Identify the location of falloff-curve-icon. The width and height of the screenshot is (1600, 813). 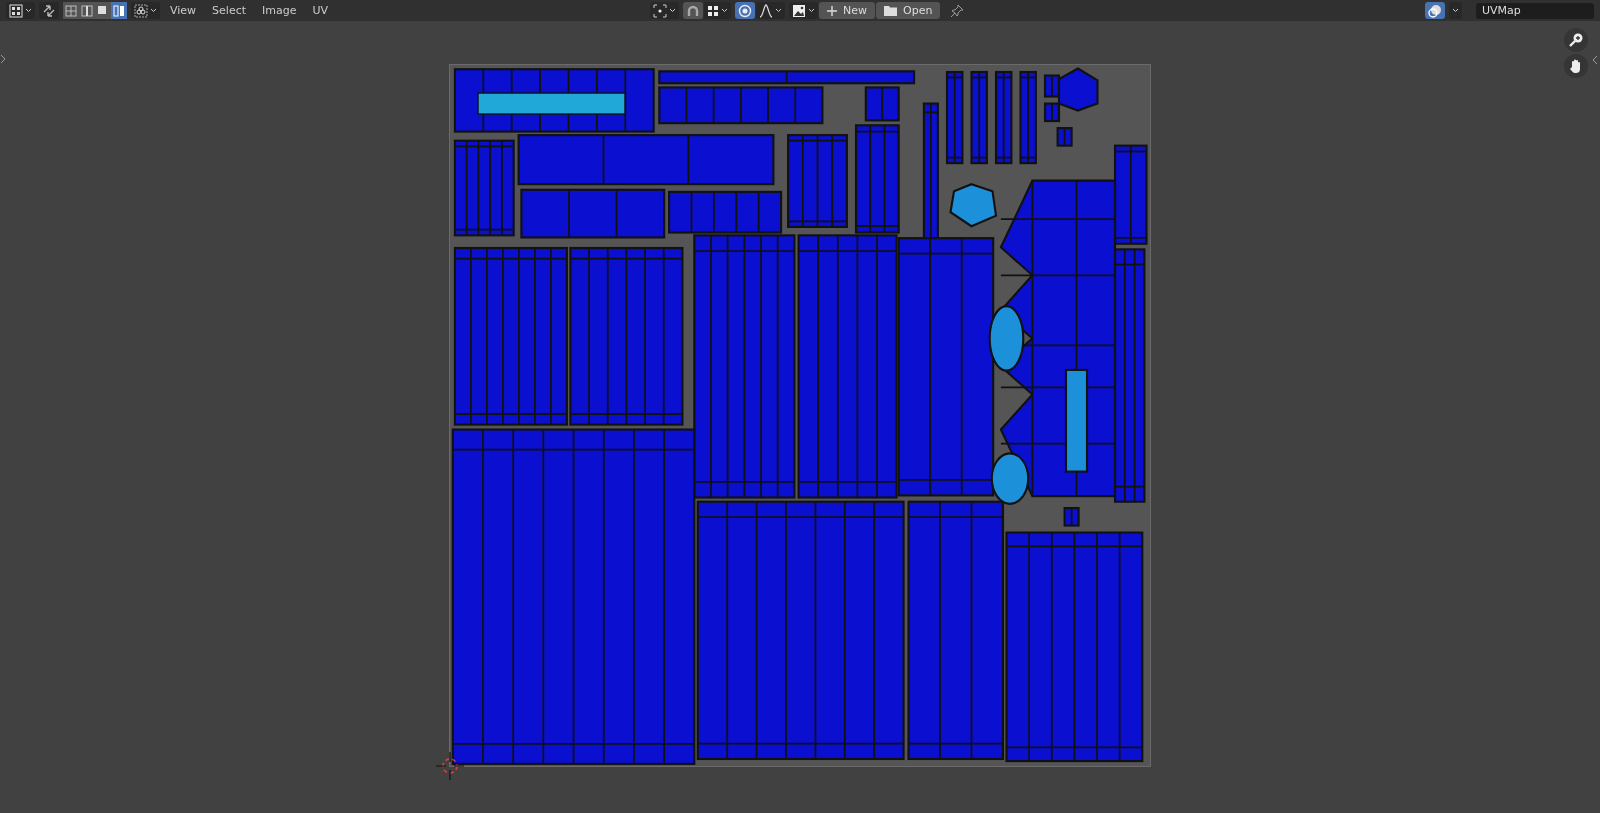
(766, 10).